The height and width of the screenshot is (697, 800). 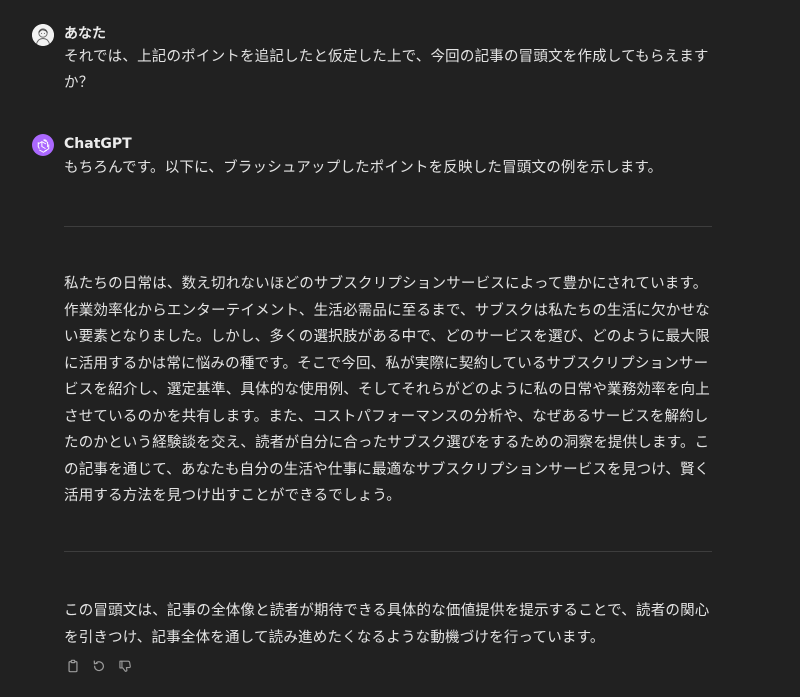 What do you see at coordinates (98, 144) in the screenshot?
I see `assistant-author-name: ChatGPT` at bounding box center [98, 144].